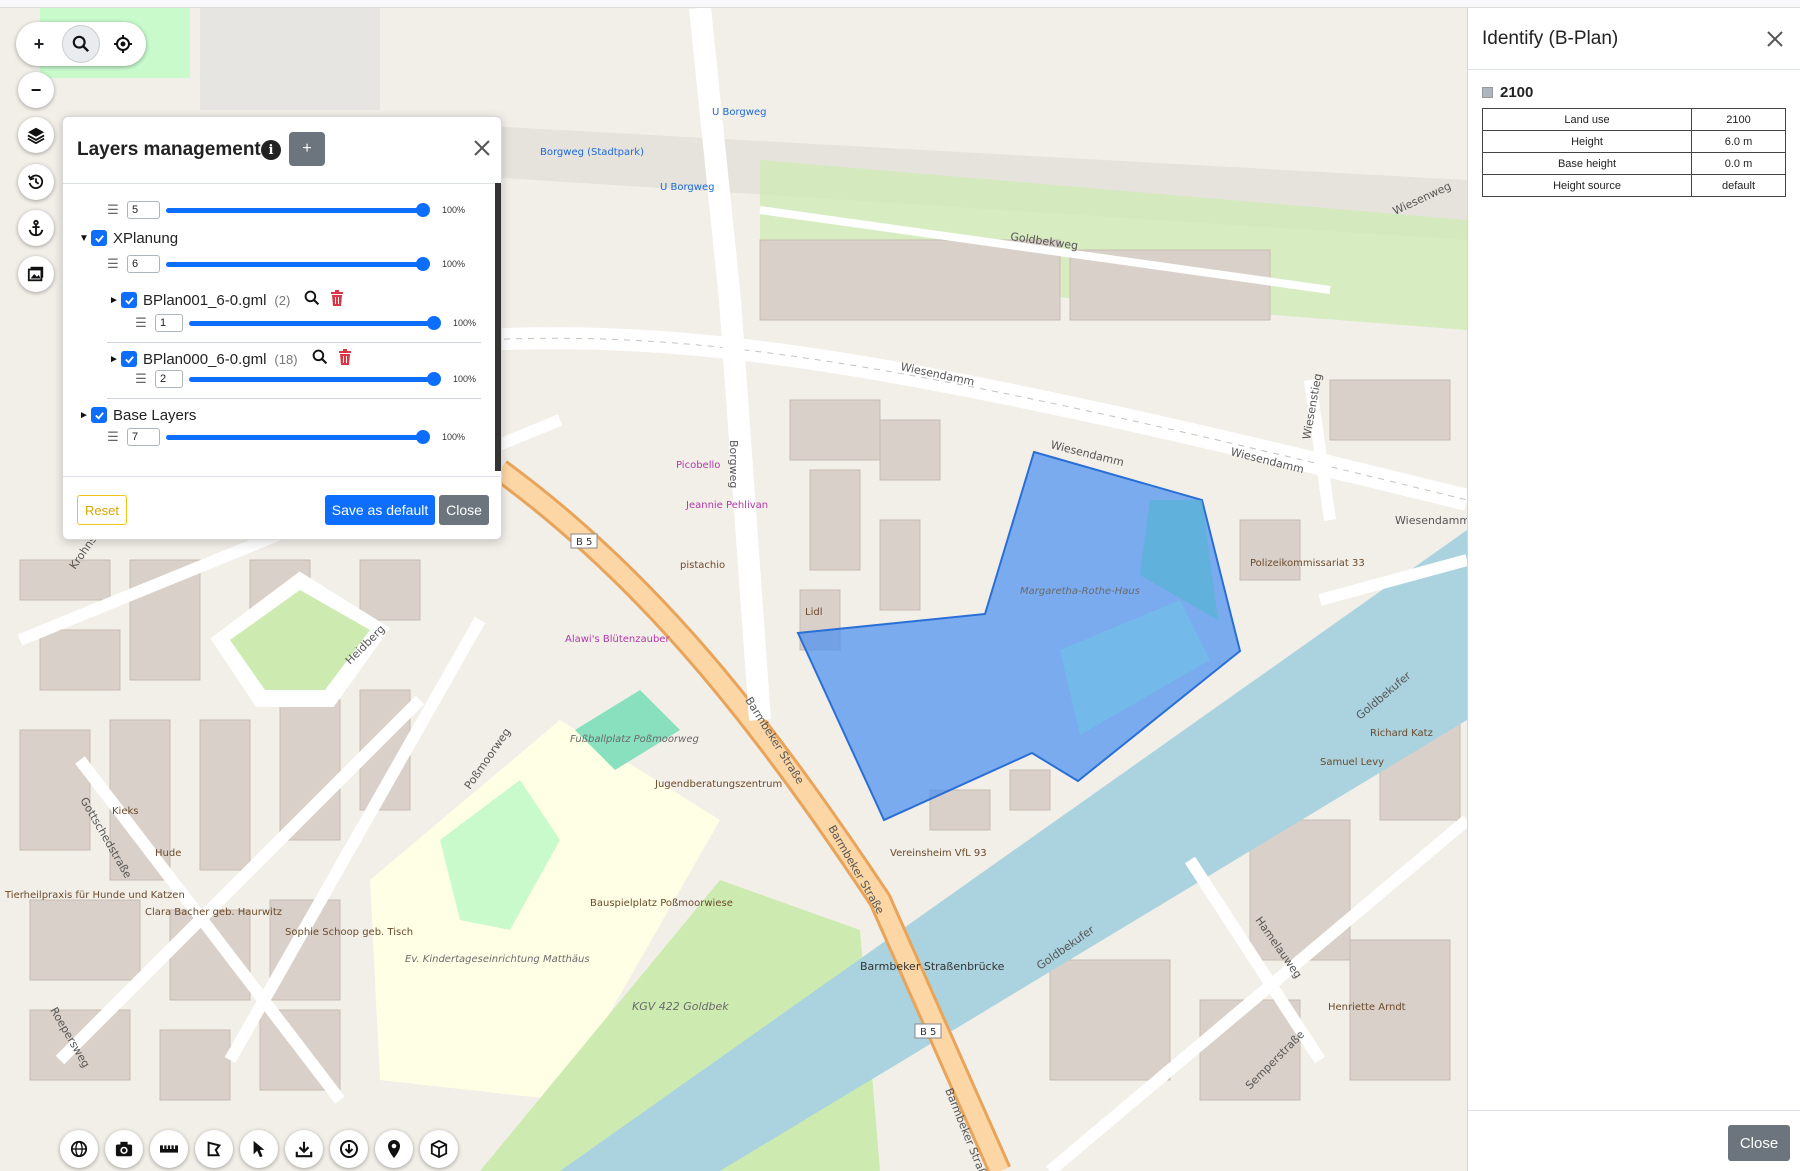 The image size is (1800, 1171). What do you see at coordinates (1587, 141) in the screenshot?
I see `attribute-key: Height` at bounding box center [1587, 141].